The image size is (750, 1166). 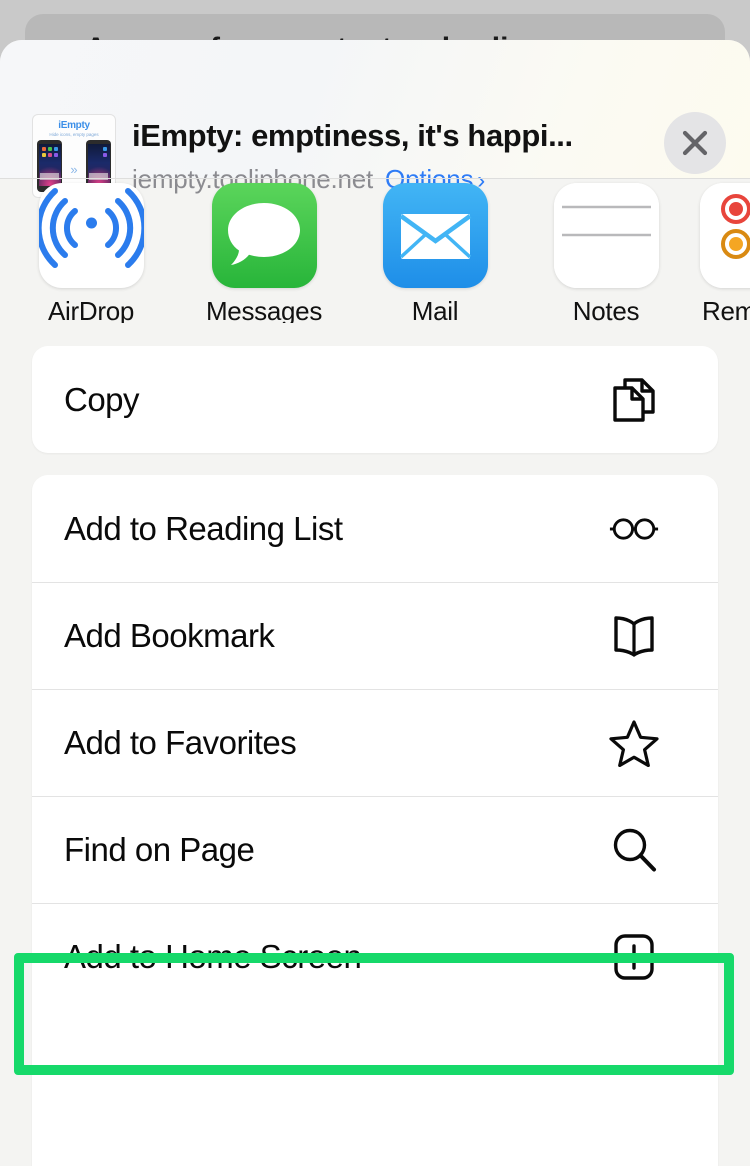 I want to click on copy-icon, so click(x=634, y=400).